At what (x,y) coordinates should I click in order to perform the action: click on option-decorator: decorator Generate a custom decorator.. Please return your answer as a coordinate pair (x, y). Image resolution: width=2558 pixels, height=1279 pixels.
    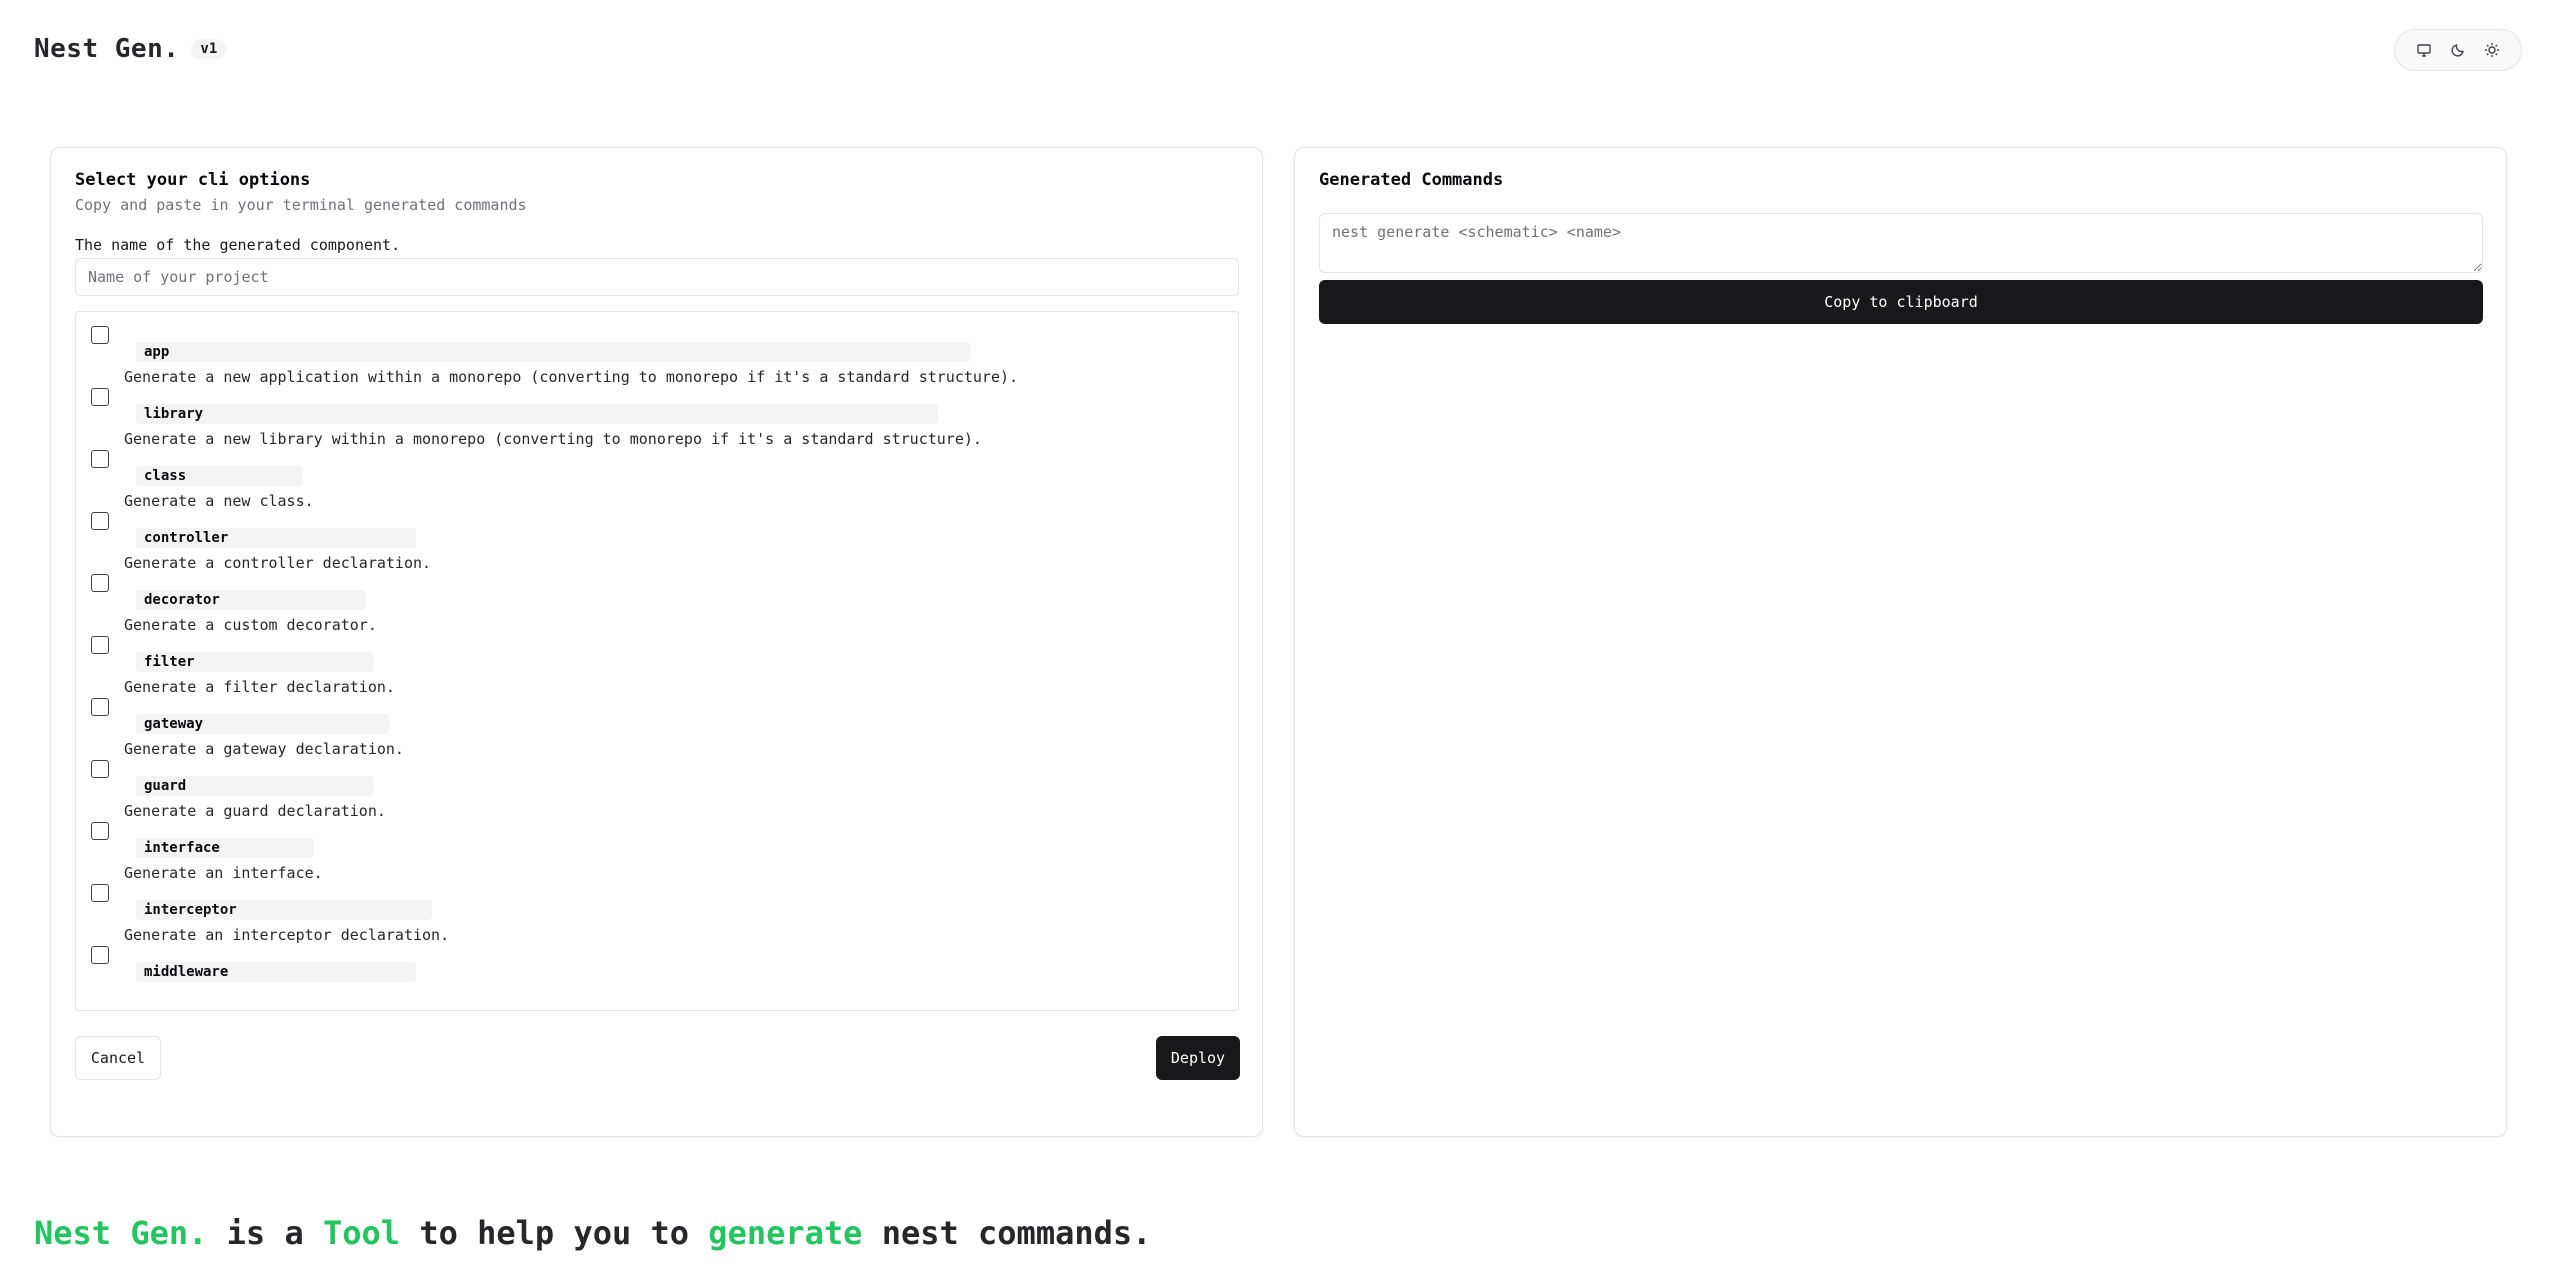
    Looking at the image, I should click on (657, 597).